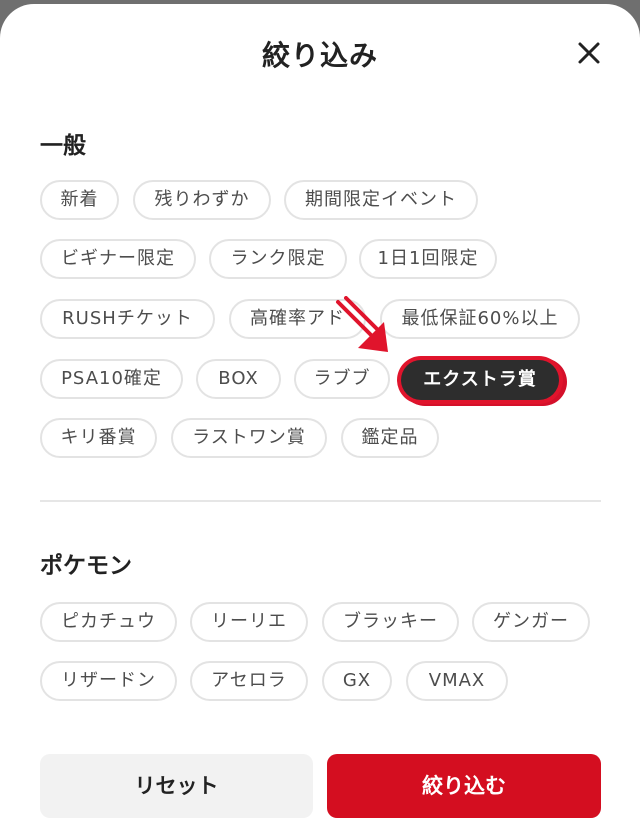 The width and height of the screenshot is (640, 824). Describe the element at coordinates (202, 200) in the screenshot. I see `chip-few-left: 残りわずか` at that location.